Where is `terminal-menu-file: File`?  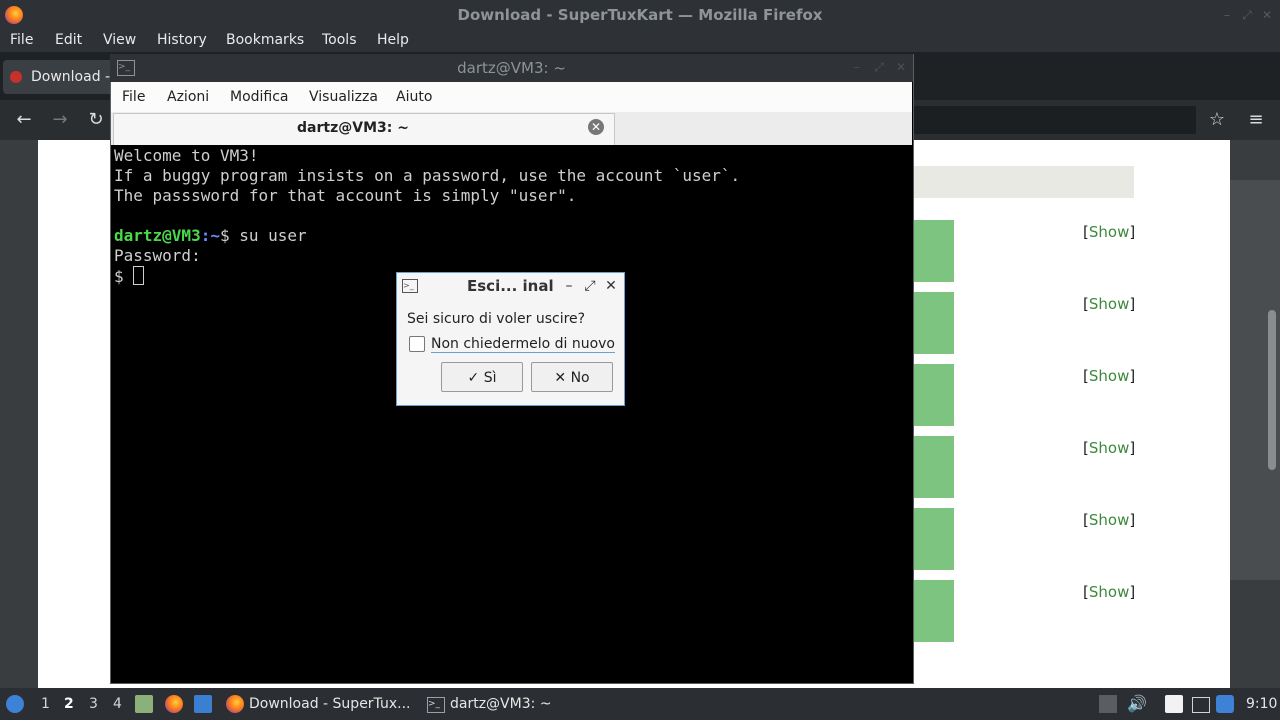 terminal-menu-file: File is located at coordinates (133, 97).